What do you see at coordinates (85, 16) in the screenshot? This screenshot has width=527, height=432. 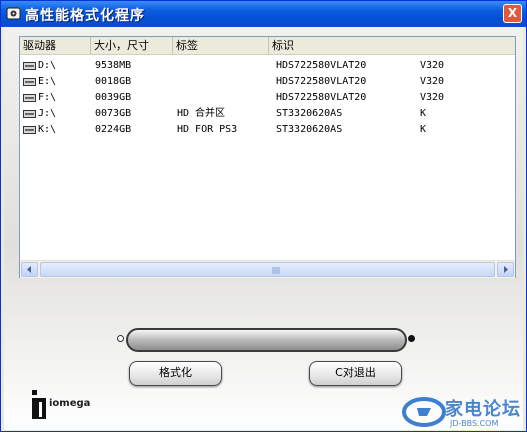 I see `window-title: 高性能格式化程序` at bounding box center [85, 16].